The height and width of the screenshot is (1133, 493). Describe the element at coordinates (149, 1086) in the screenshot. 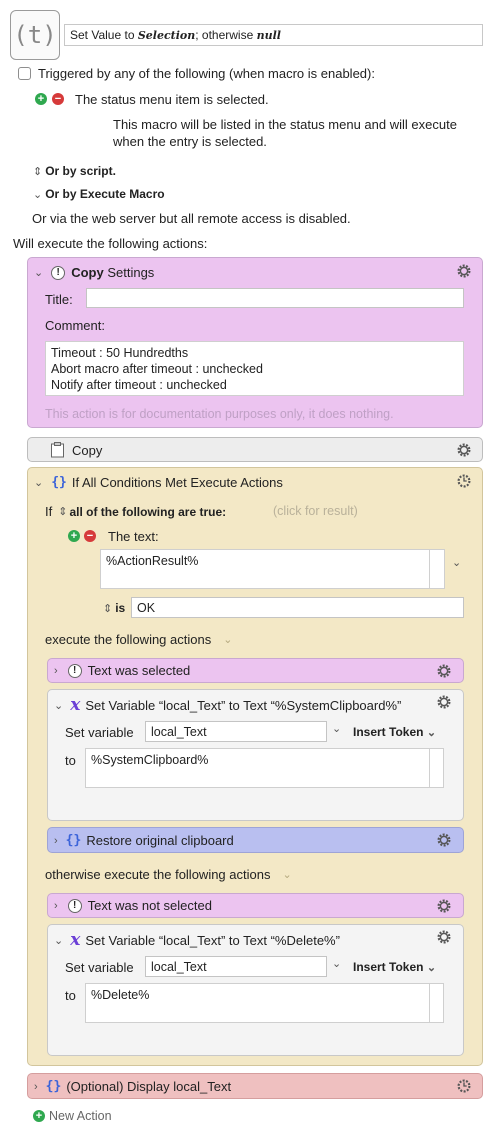

I see `display-action-label: (Optional) Display local_Text` at that location.